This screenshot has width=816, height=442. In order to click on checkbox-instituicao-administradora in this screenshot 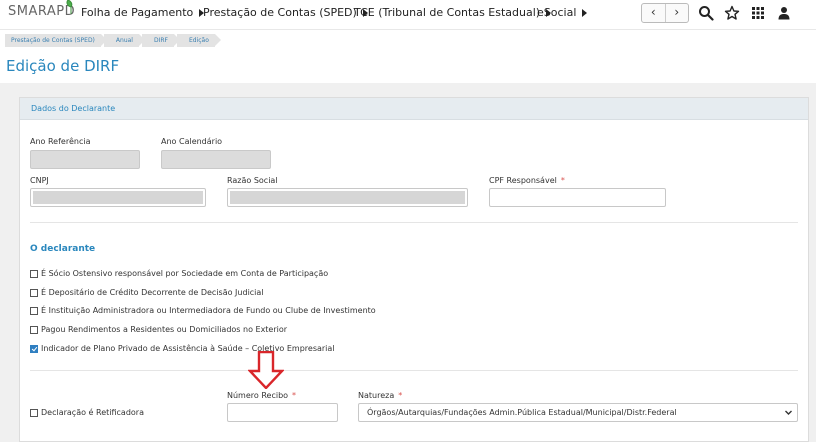, I will do `click(34, 311)`.